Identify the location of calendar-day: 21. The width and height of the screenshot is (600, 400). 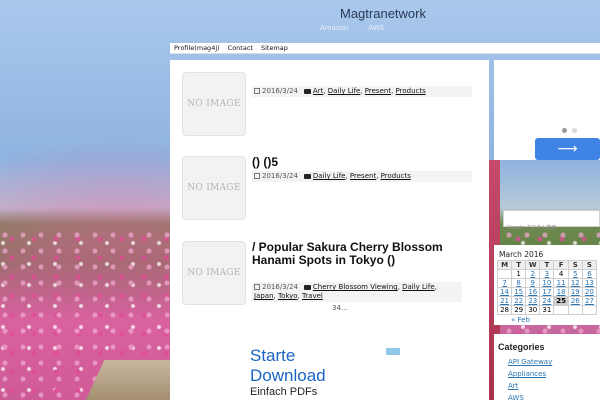
(504, 301).